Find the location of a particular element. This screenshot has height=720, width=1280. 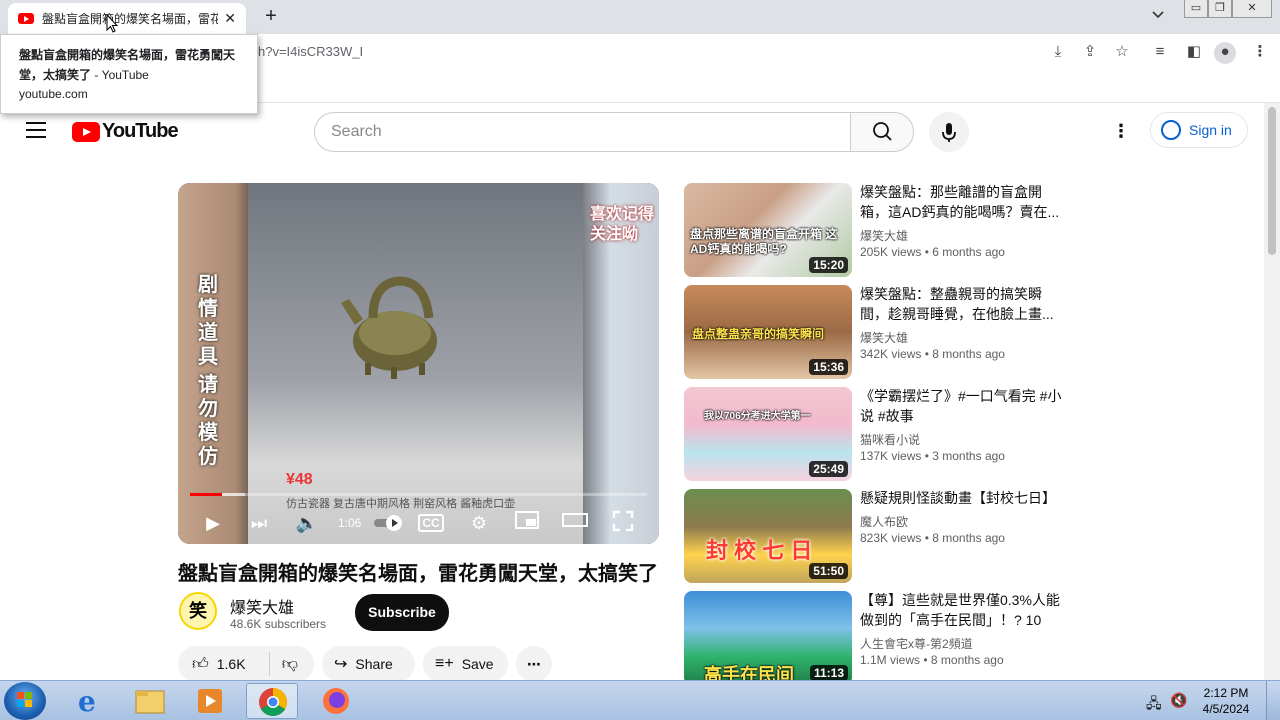

progress-played is located at coordinates (206, 494).